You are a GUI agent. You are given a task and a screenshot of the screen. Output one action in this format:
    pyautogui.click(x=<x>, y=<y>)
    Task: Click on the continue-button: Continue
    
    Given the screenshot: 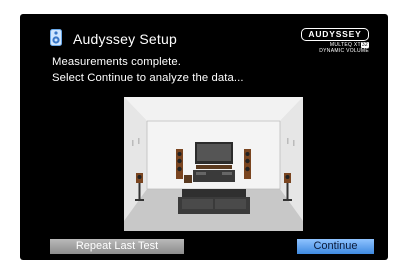 What is the action you would take?
    pyautogui.click(x=335, y=246)
    